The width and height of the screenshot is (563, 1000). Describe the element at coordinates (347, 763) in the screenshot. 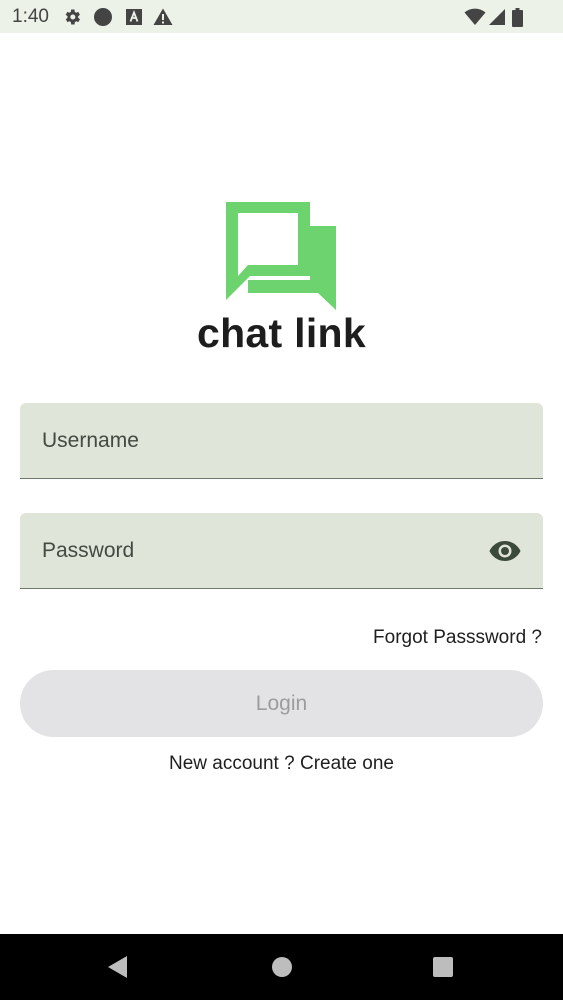

I see `create-account-link: Create one` at that location.